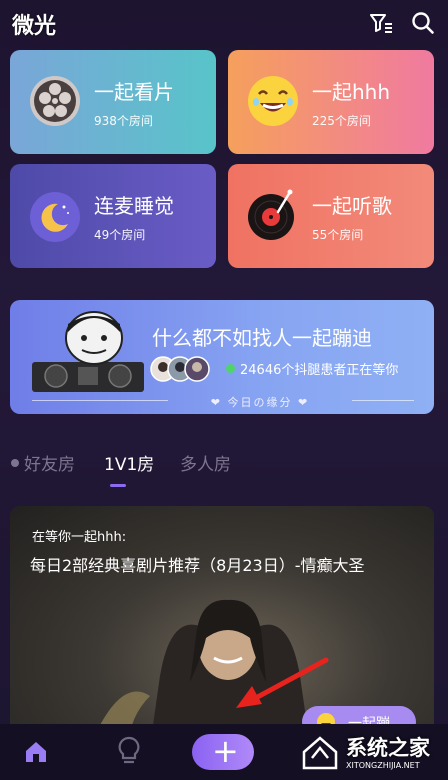  Describe the element at coordinates (222, 357) in the screenshot. I see `disco-banner: 什么都不如找人一起蹦迪 24646个抖腿患者正在等你 ❤ 今日の缘分 ❤` at that location.